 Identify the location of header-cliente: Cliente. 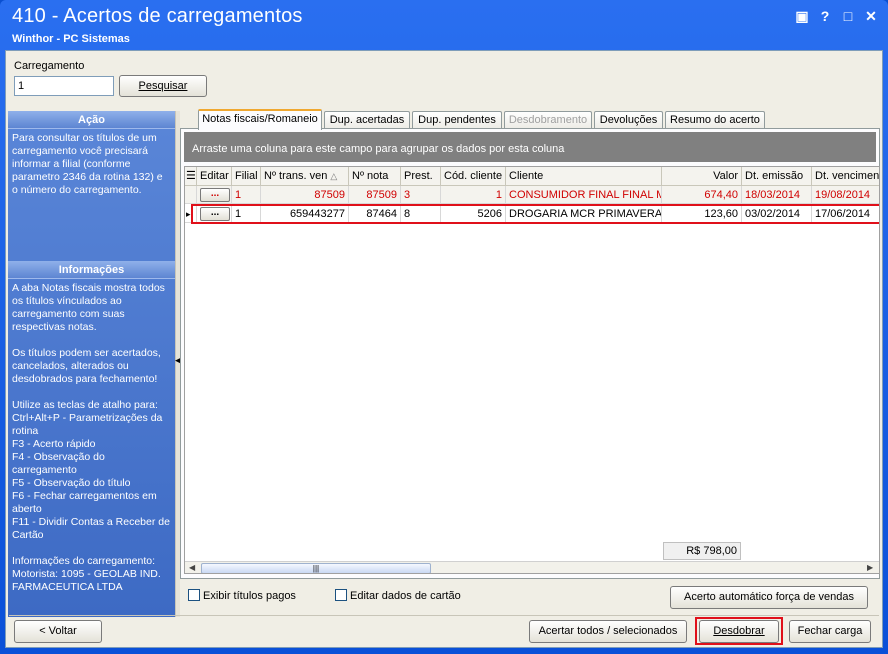
(584, 176).